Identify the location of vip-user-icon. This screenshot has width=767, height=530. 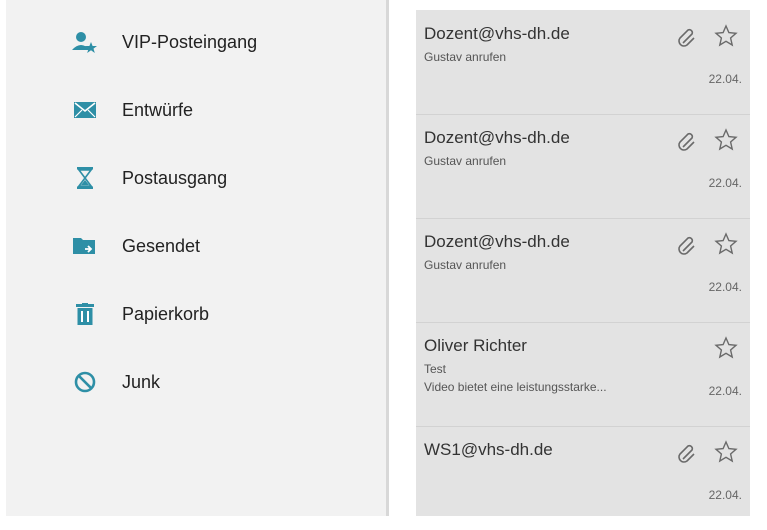
(85, 42).